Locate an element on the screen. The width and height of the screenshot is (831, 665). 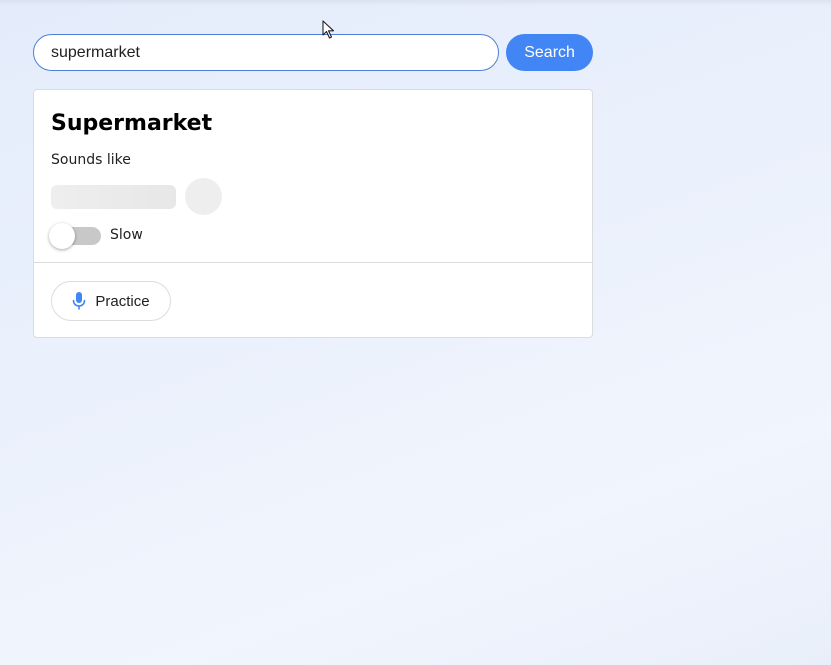
sounds-like-label: Sounds like is located at coordinates (91, 160).